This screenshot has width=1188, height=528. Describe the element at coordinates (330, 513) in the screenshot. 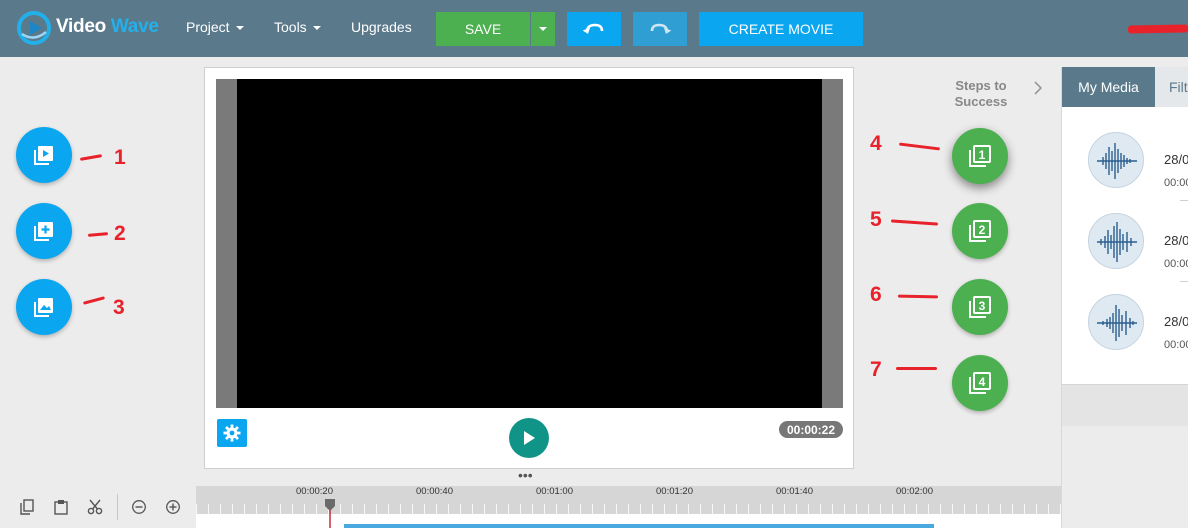

I see `playhead` at that location.